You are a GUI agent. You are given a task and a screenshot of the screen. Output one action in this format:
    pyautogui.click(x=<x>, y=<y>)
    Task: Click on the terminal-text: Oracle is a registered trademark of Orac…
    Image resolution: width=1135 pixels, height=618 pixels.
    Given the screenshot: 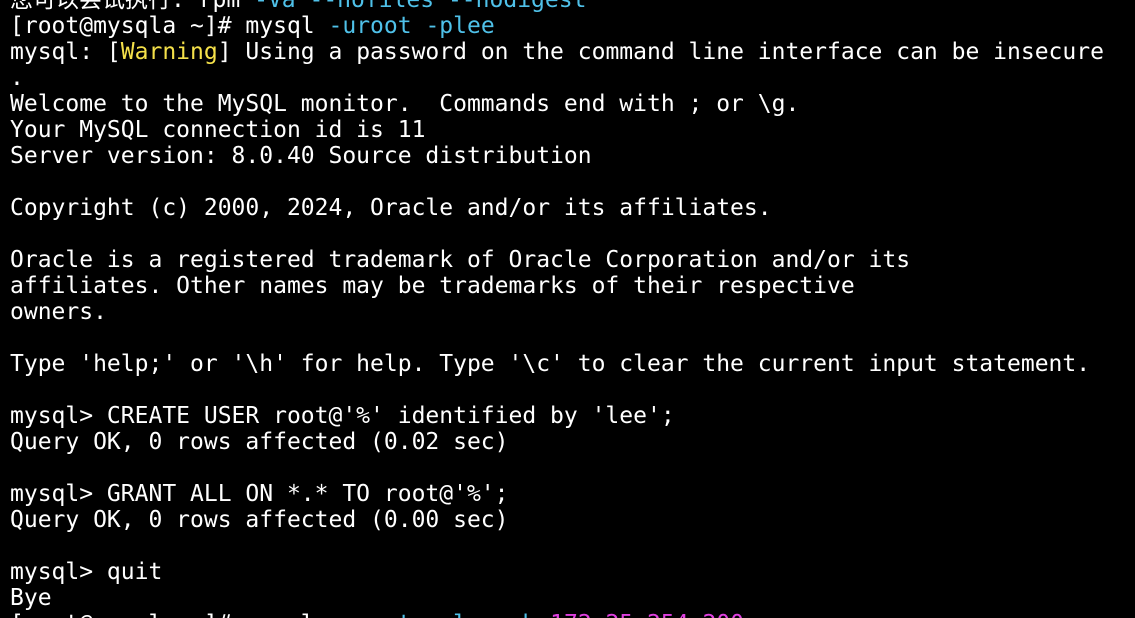 What is the action you would take?
    pyautogui.click(x=460, y=260)
    